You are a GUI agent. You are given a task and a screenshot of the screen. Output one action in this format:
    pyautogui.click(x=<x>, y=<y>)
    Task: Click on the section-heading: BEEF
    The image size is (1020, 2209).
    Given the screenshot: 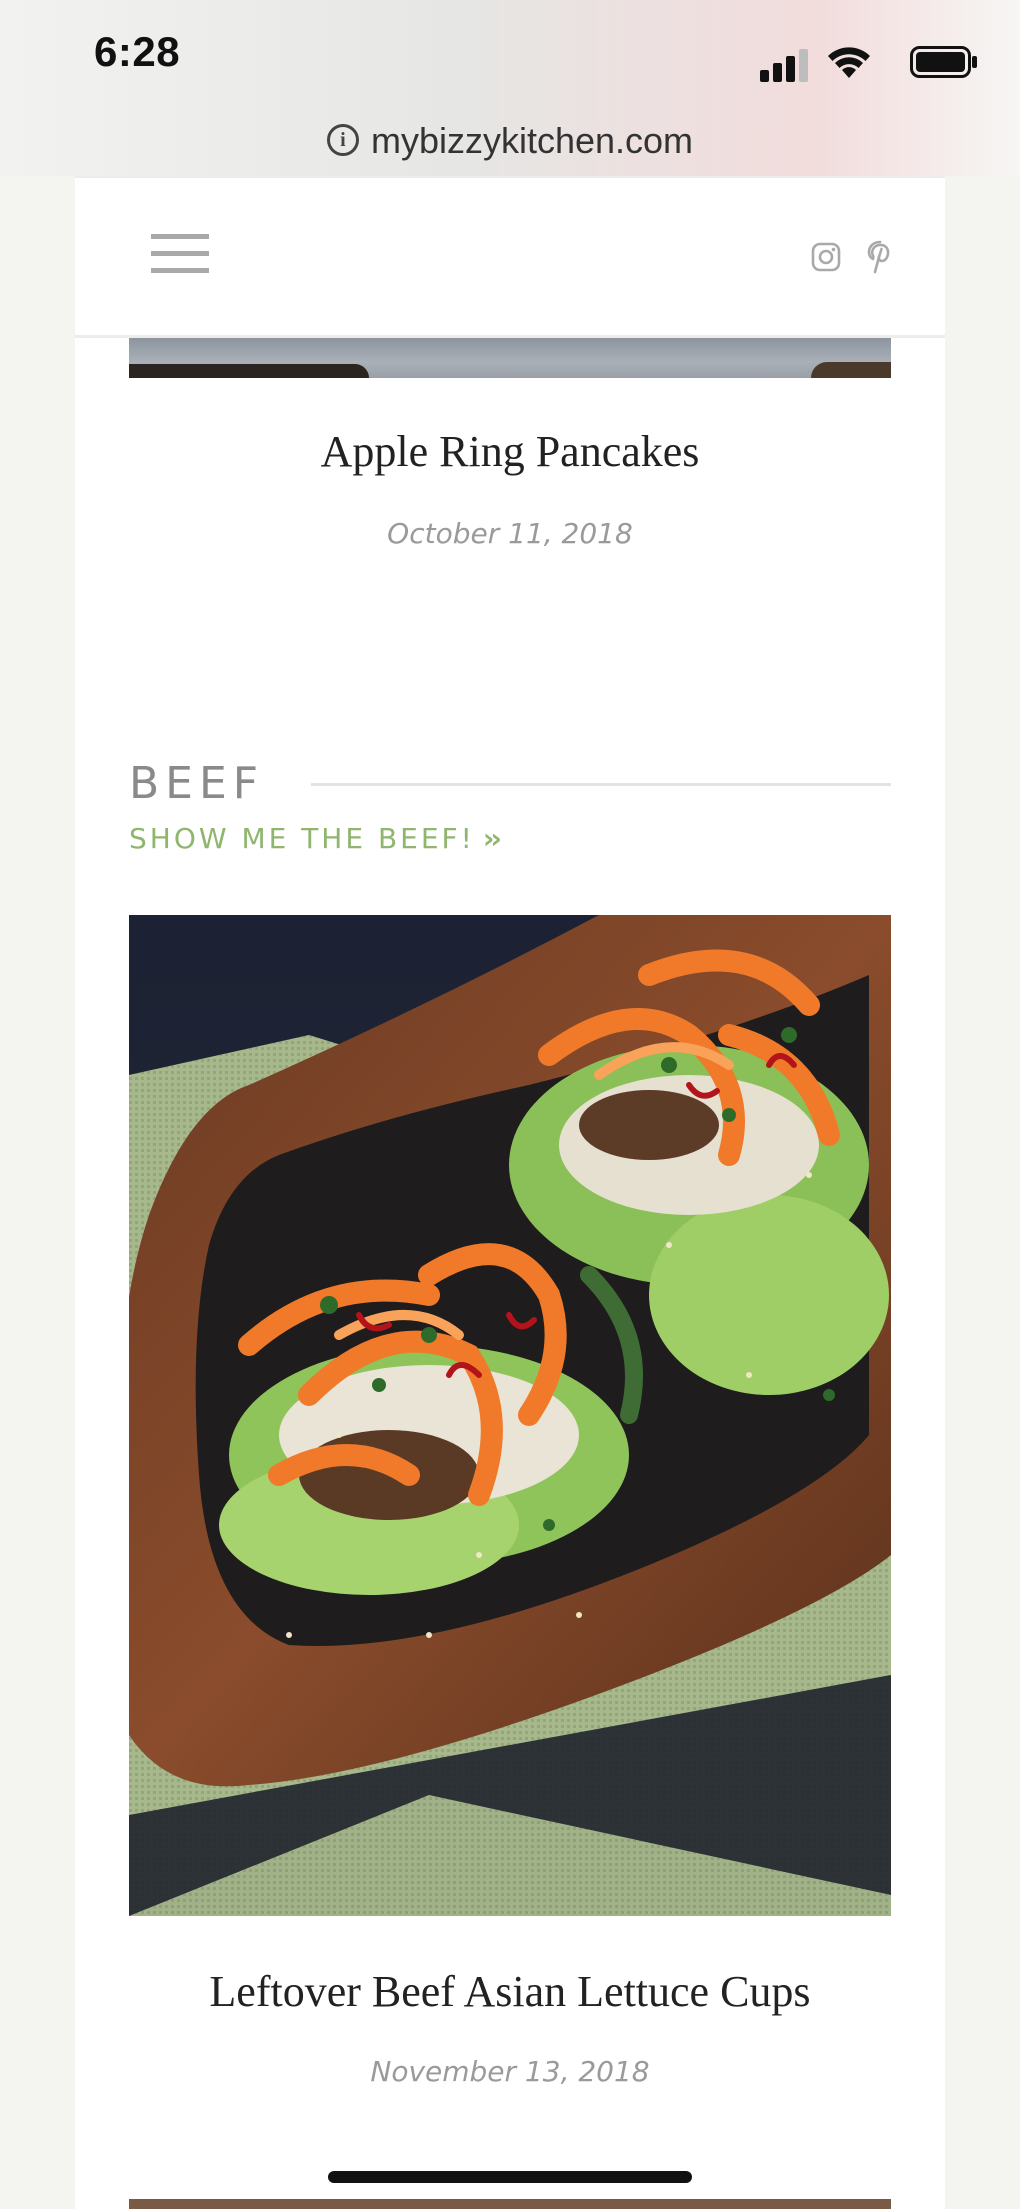 What is the action you would take?
    pyautogui.click(x=197, y=783)
    